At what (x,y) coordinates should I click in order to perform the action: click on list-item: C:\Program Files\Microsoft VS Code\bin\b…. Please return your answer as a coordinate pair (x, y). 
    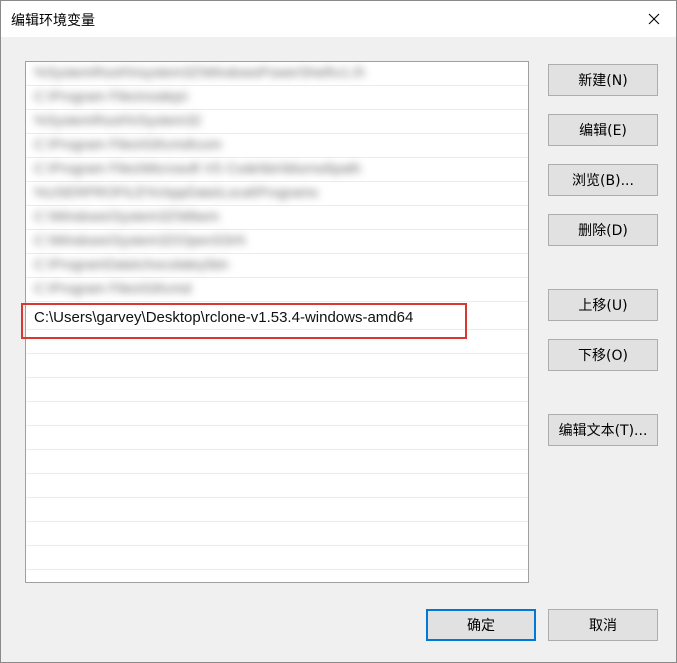
    Looking at the image, I should click on (277, 170).